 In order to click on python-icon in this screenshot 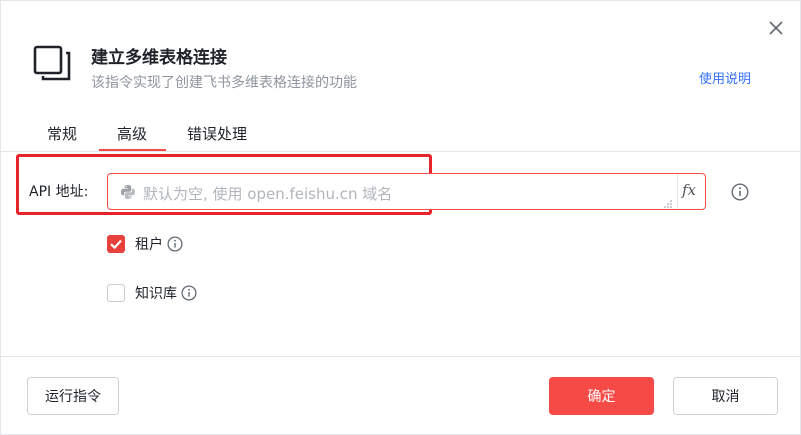, I will do `click(128, 192)`.